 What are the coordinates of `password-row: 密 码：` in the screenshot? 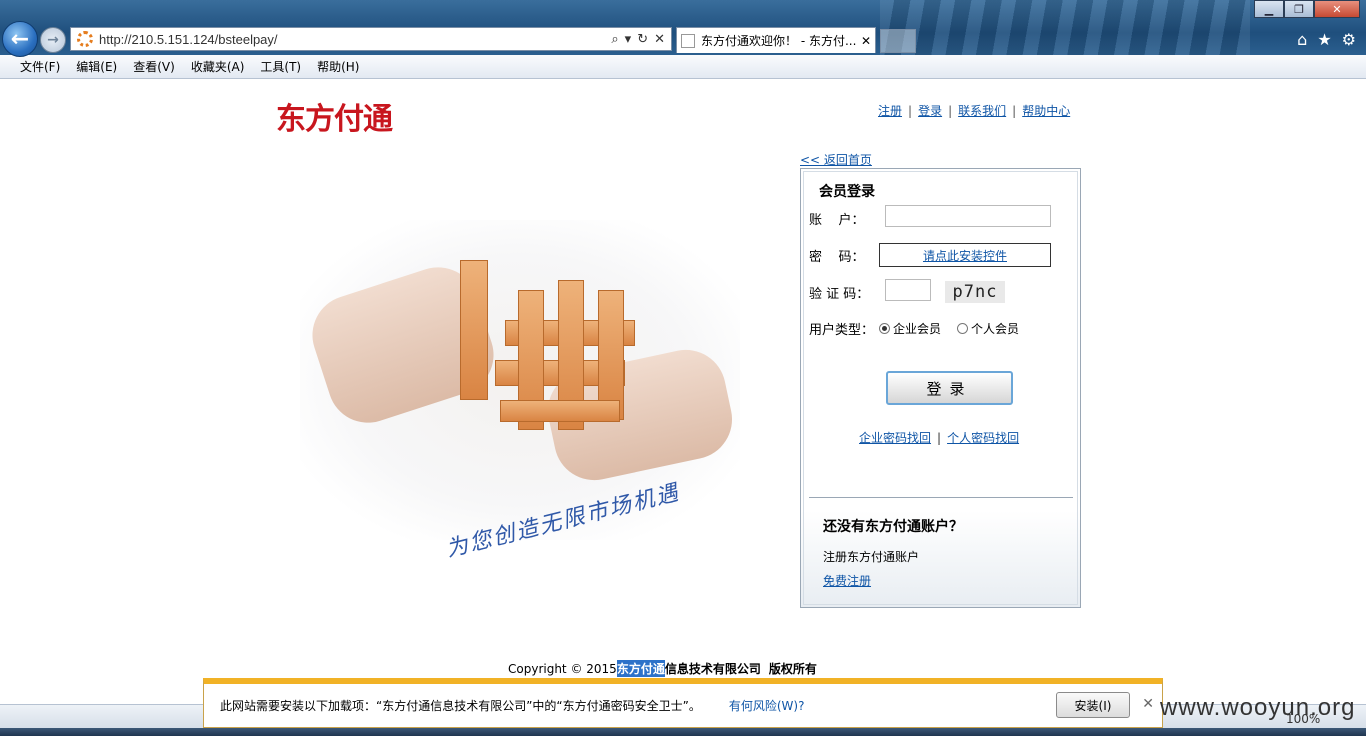 It's located at (844, 255).